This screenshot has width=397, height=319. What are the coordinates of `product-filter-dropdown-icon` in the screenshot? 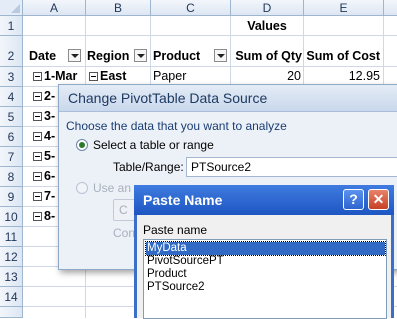 It's located at (220, 55).